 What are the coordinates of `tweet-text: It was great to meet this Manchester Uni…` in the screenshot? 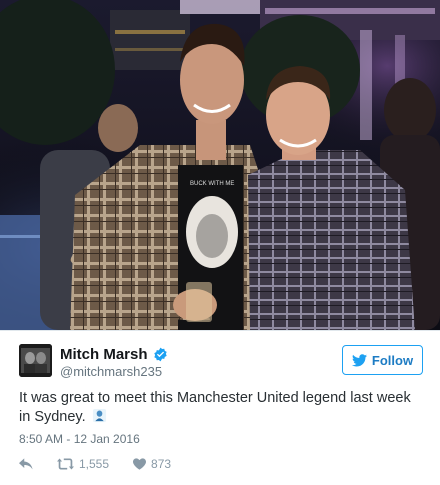 It's located at (221, 408).